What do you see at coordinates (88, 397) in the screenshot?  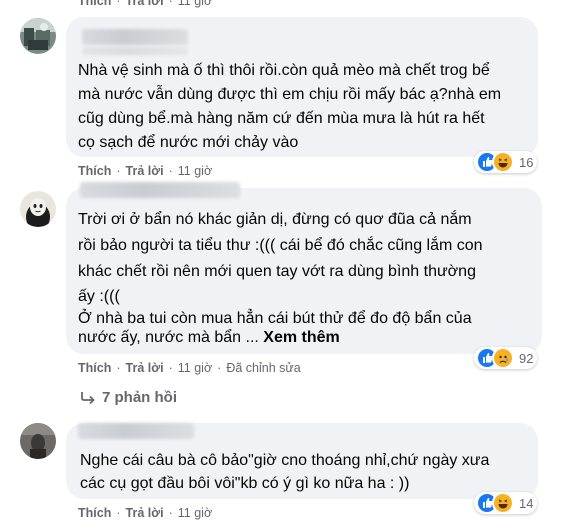 I see `reply-arrow-icon` at bounding box center [88, 397].